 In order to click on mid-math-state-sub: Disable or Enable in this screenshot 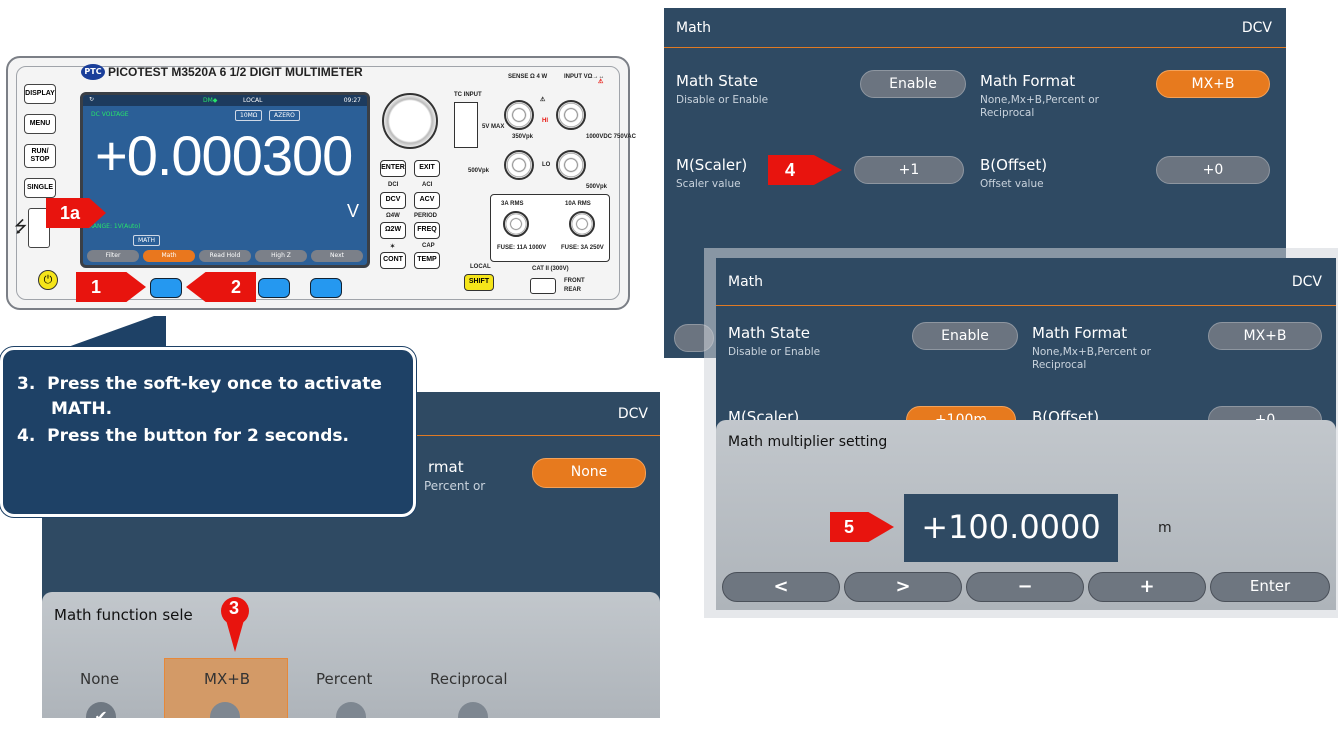, I will do `click(774, 352)`.